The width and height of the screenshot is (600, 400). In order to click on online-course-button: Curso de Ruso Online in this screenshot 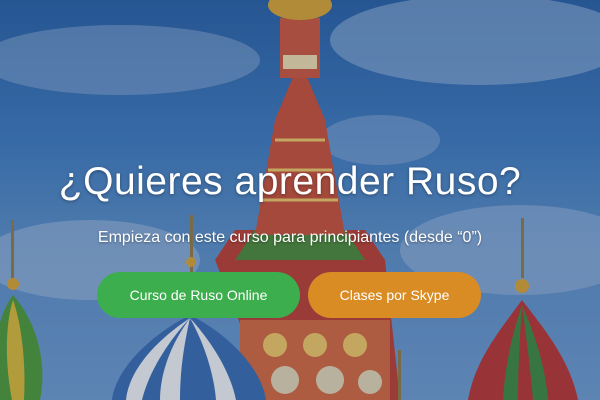, I will do `click(198, 295)`.